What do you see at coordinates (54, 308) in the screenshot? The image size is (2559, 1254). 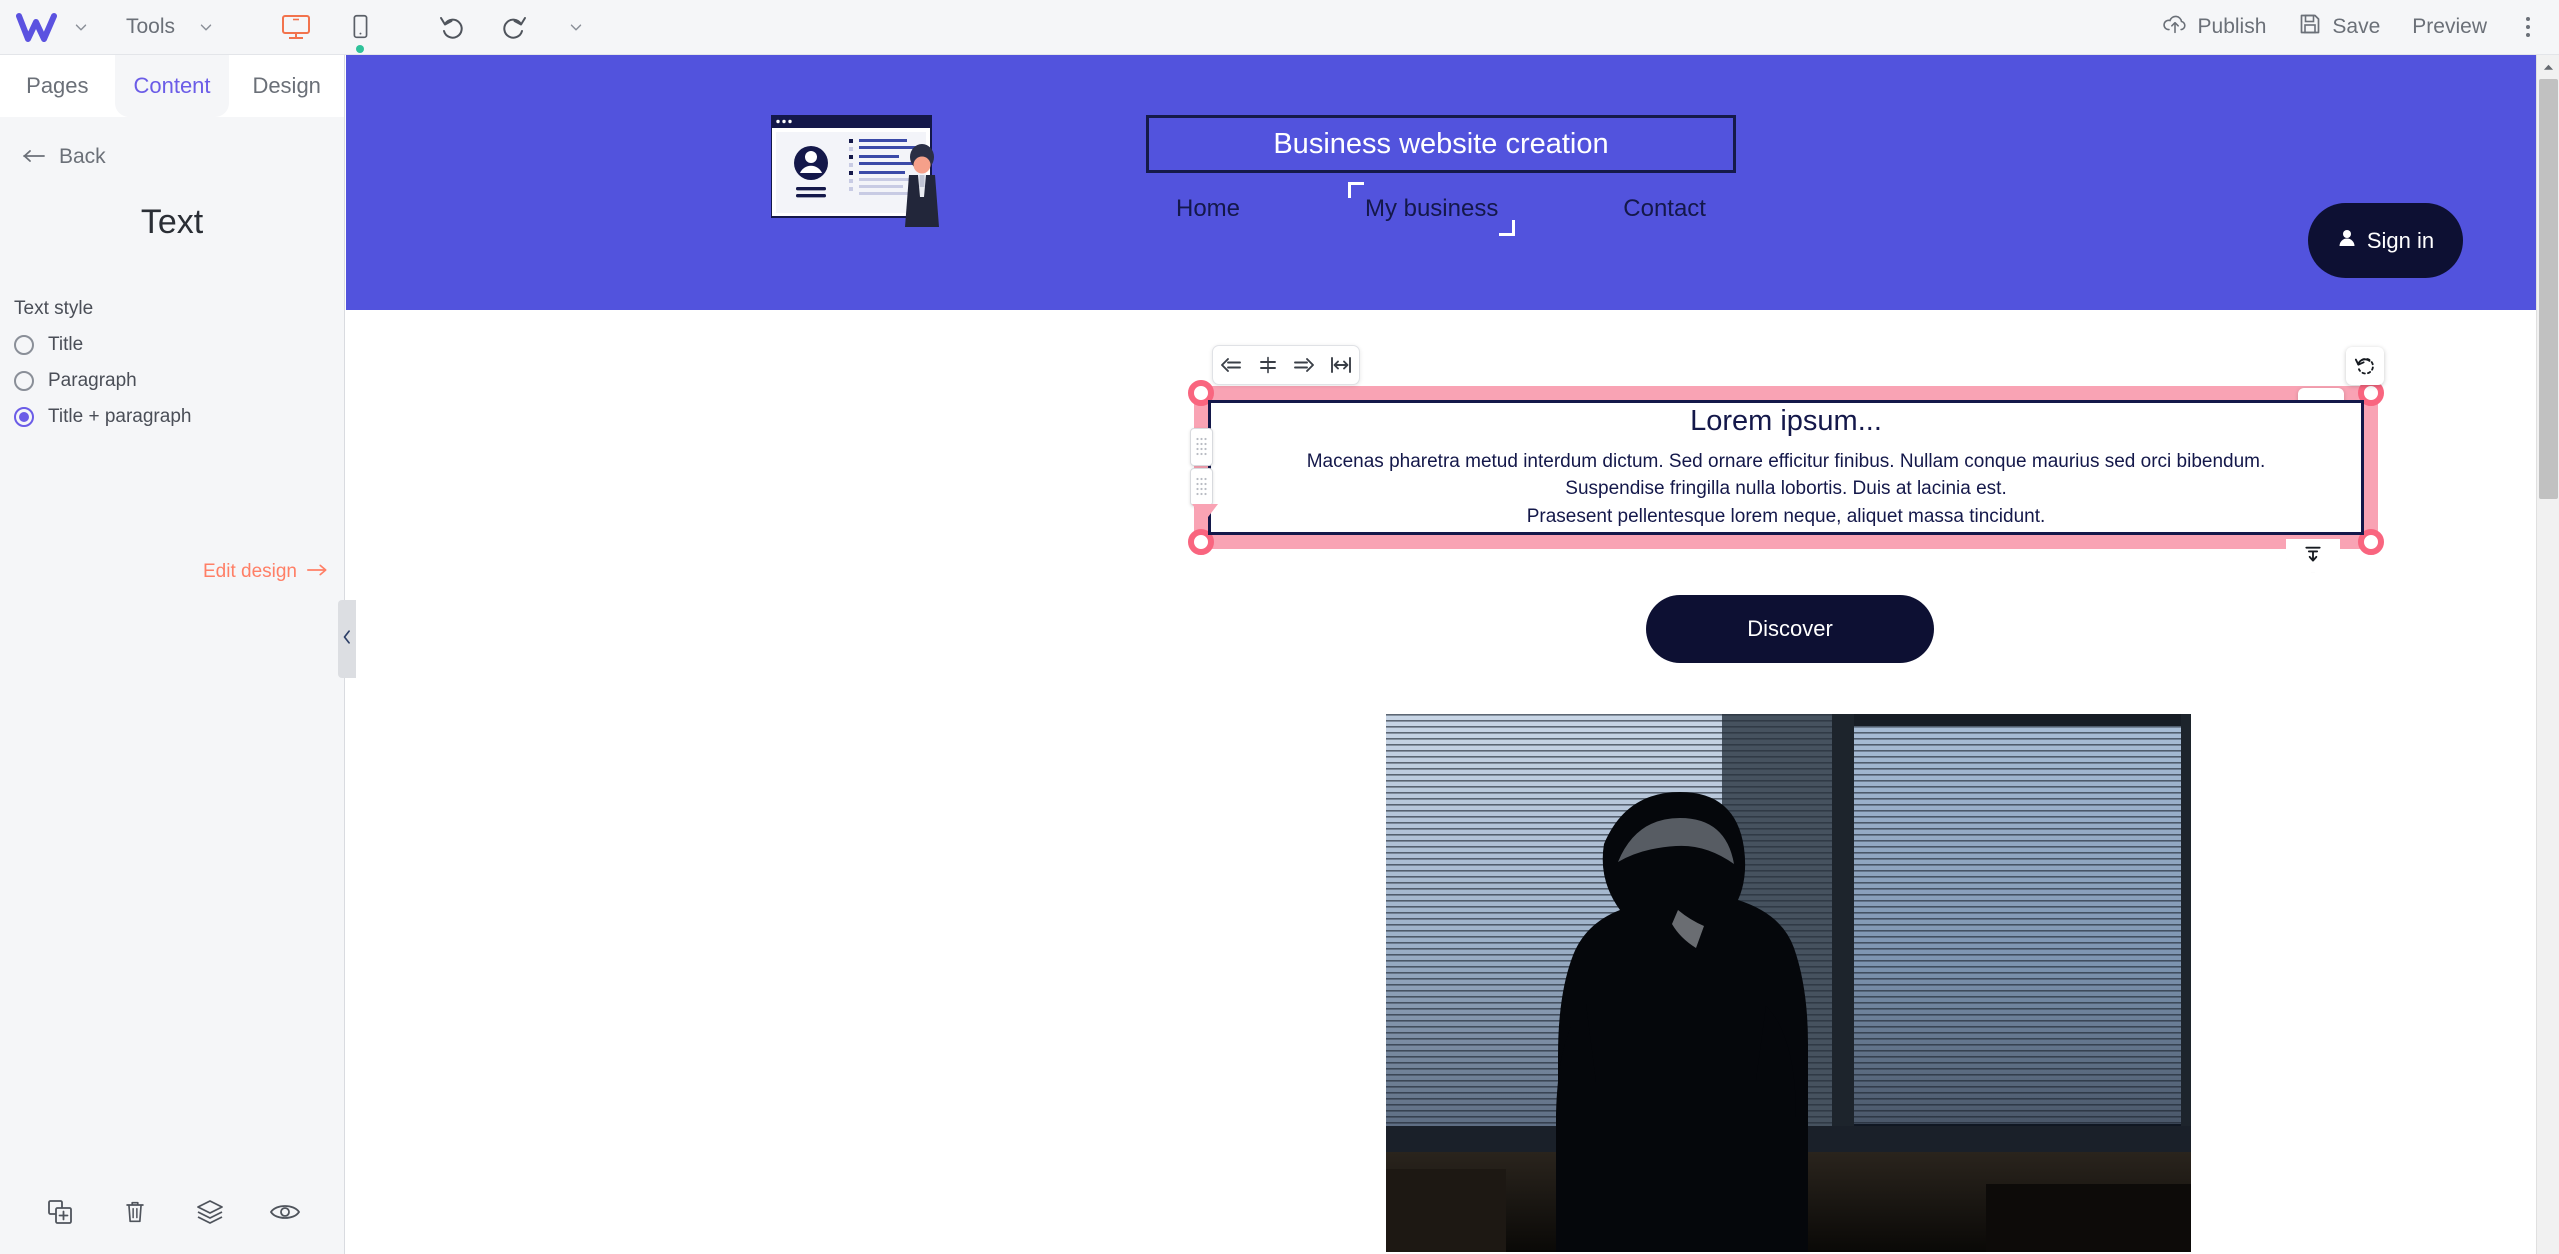 I see `text-style-label: Text style` at bounding box center [54, 308].